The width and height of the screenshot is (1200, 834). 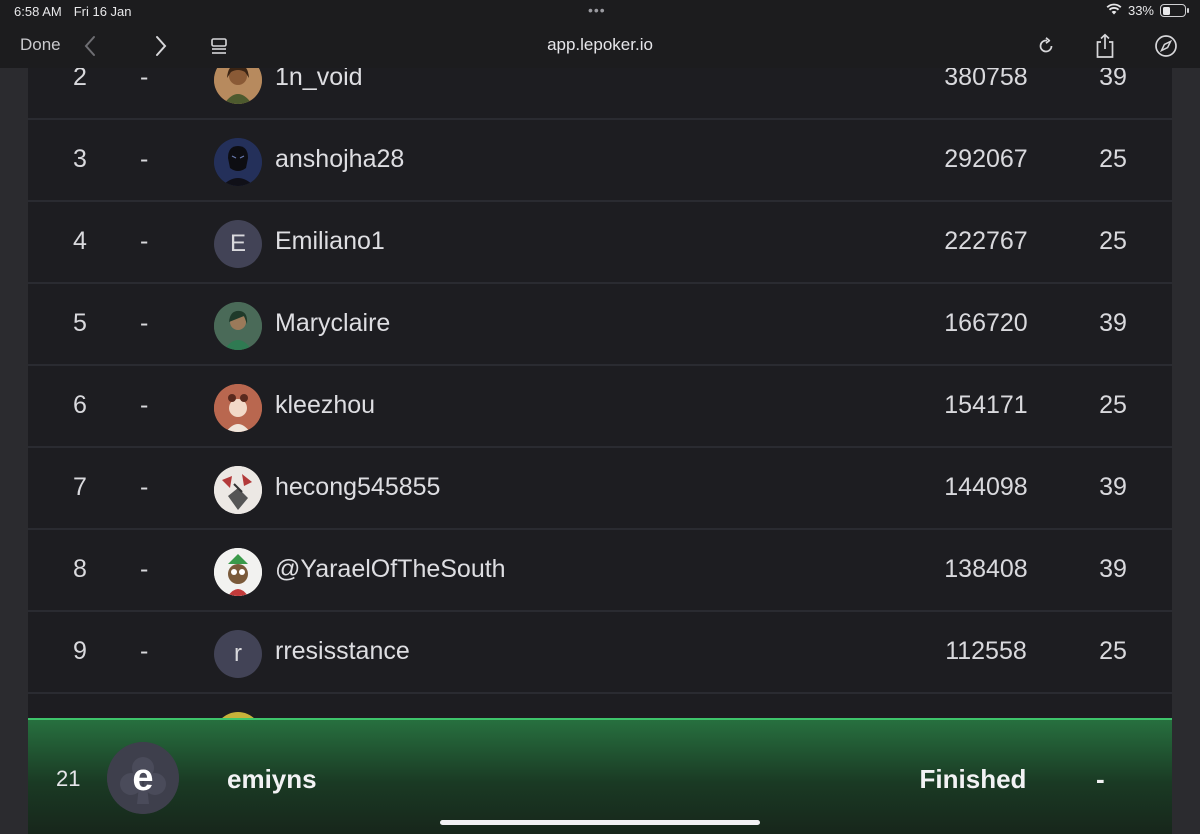 I want to click on browser-toolbar: Done app.lepoker.io, so click(x=600, y=46).